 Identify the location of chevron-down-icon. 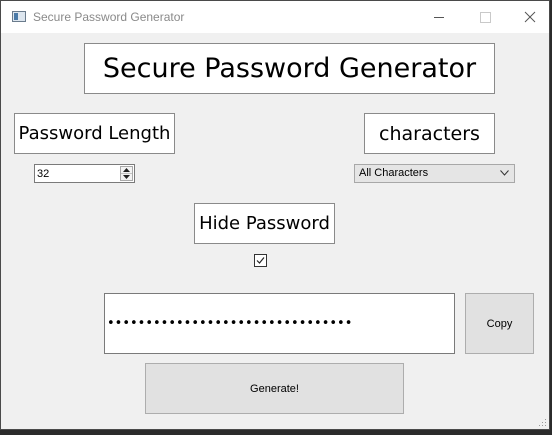
(504, 173).